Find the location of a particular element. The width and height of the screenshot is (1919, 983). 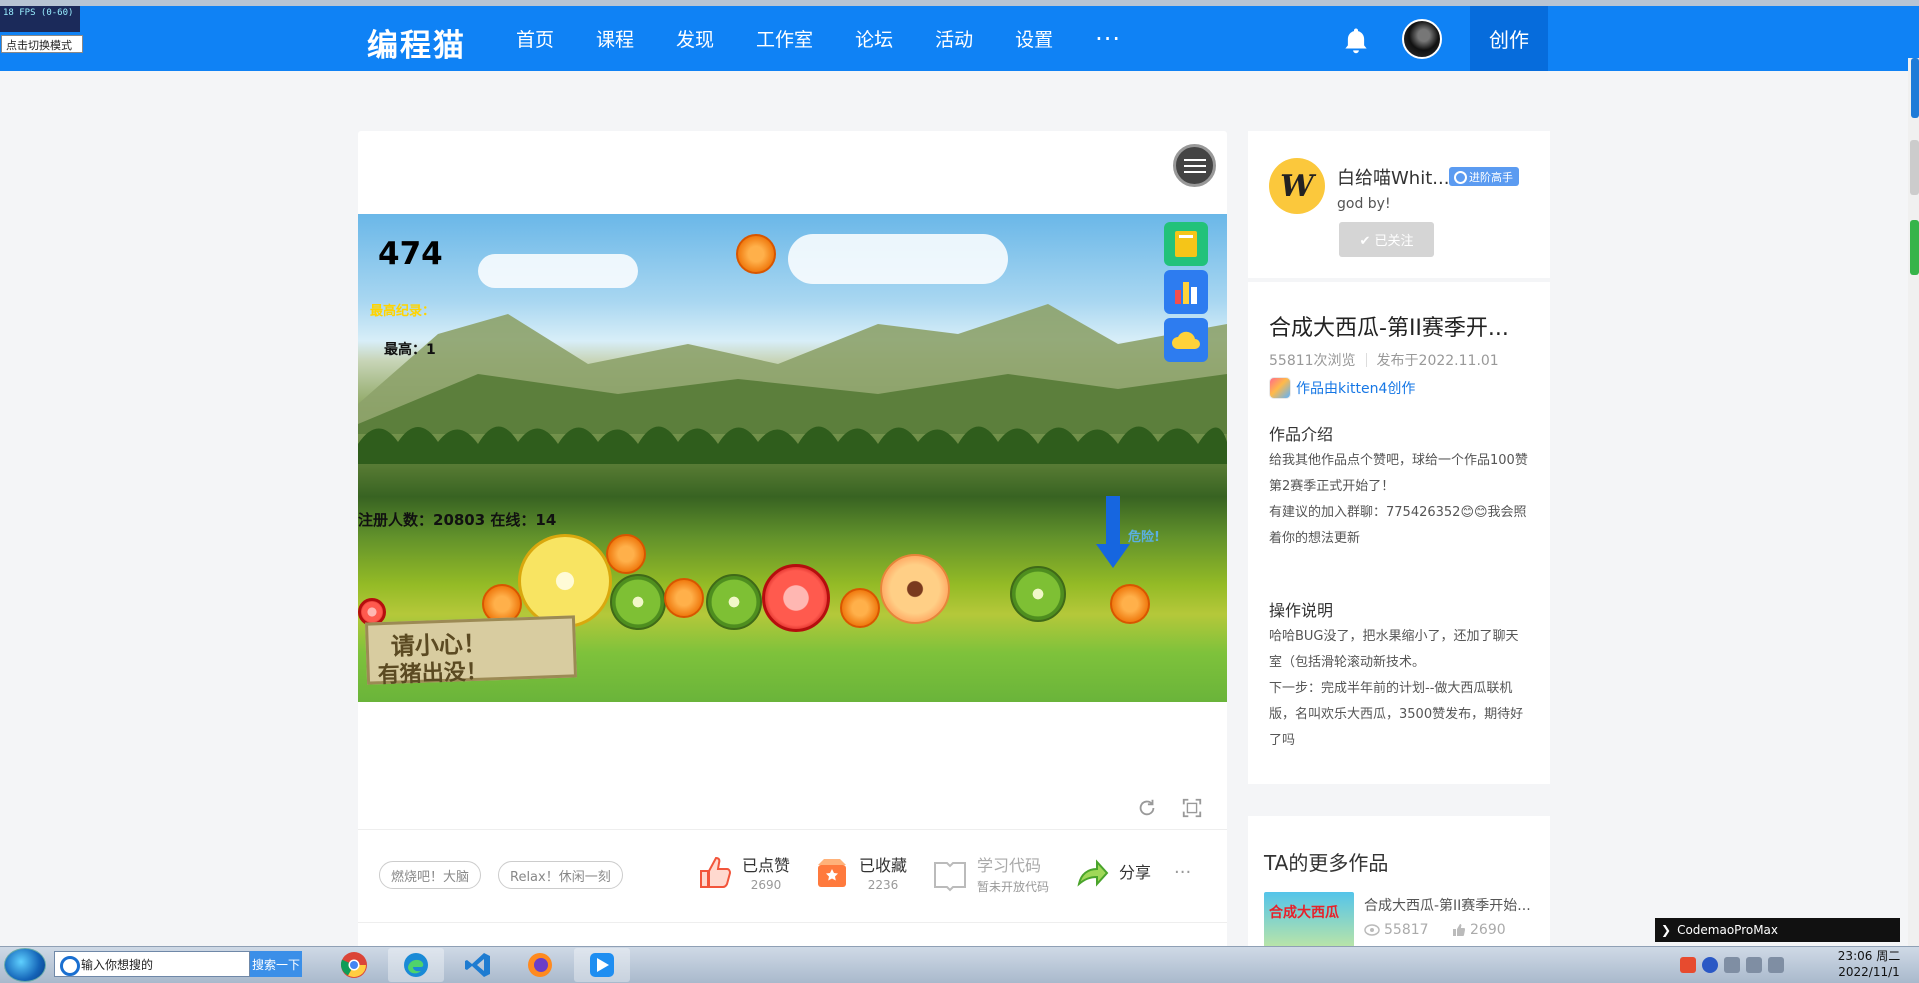

more-work-thumbnail: 合成大西瓜 is located at coordinates (1309, 921).